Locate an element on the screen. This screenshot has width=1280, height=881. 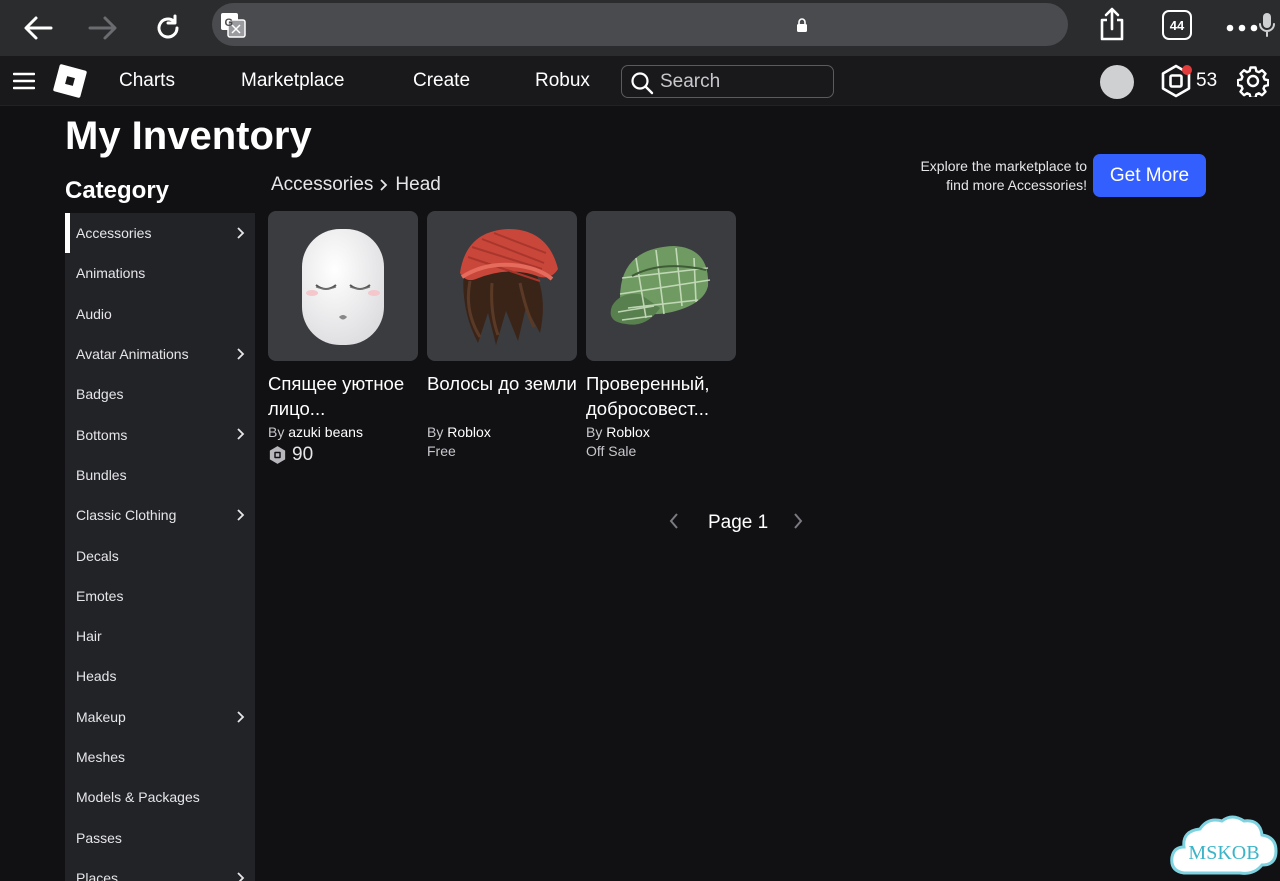
sidebar-item-heads: Heads is located at coordinates (160, 676).